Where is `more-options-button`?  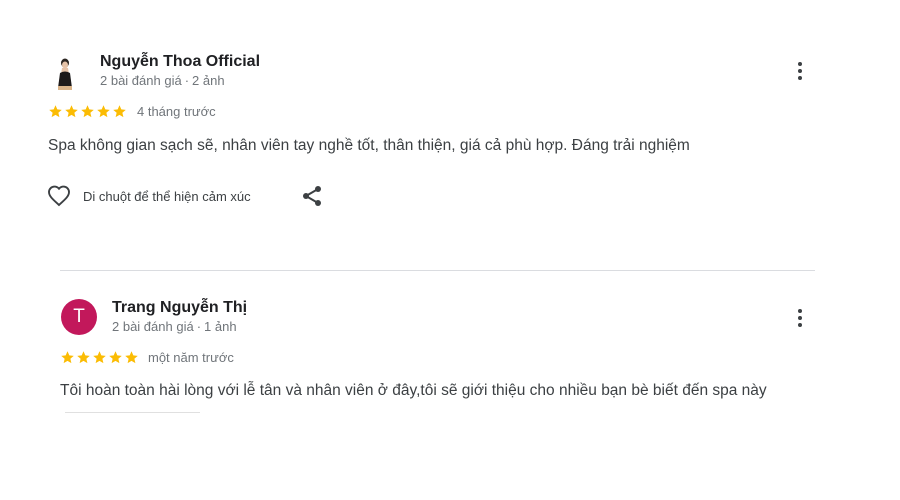 more-options-button is located at coordinates (800, 318).